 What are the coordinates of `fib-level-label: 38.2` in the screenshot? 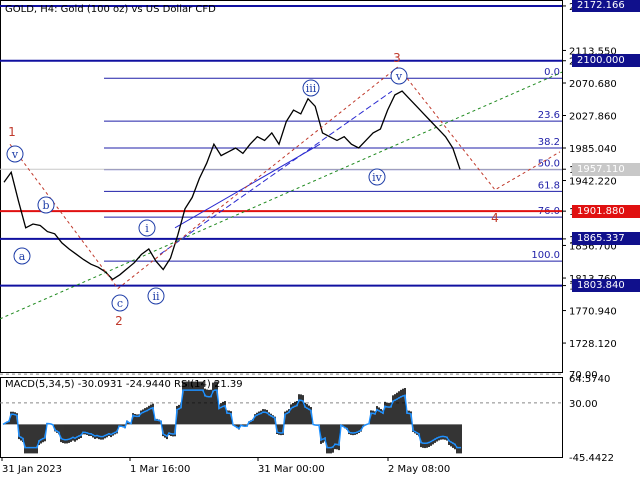 It's located at (549, 142).